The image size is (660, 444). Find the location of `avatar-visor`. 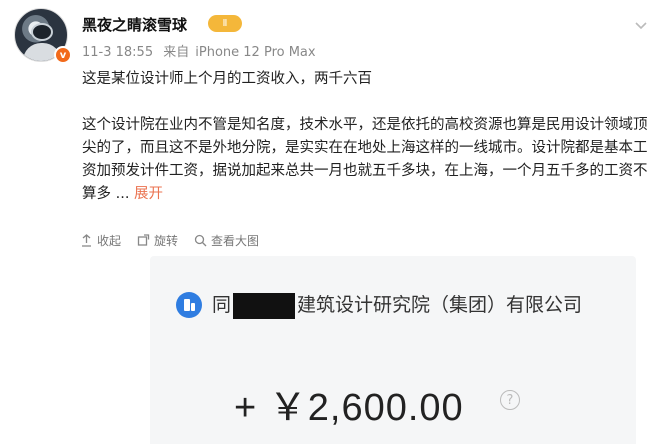

avatar-visor is located at coordinates (42, 32).